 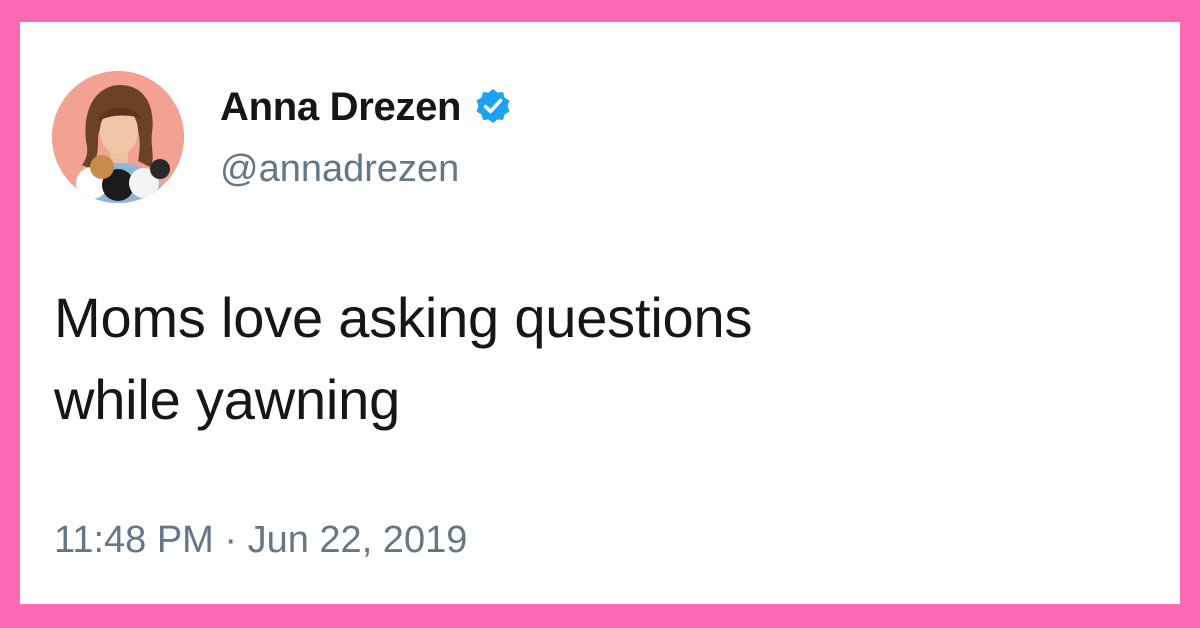 I want to click on tweet-text-line: while yawning, so click(x=227, y=399).